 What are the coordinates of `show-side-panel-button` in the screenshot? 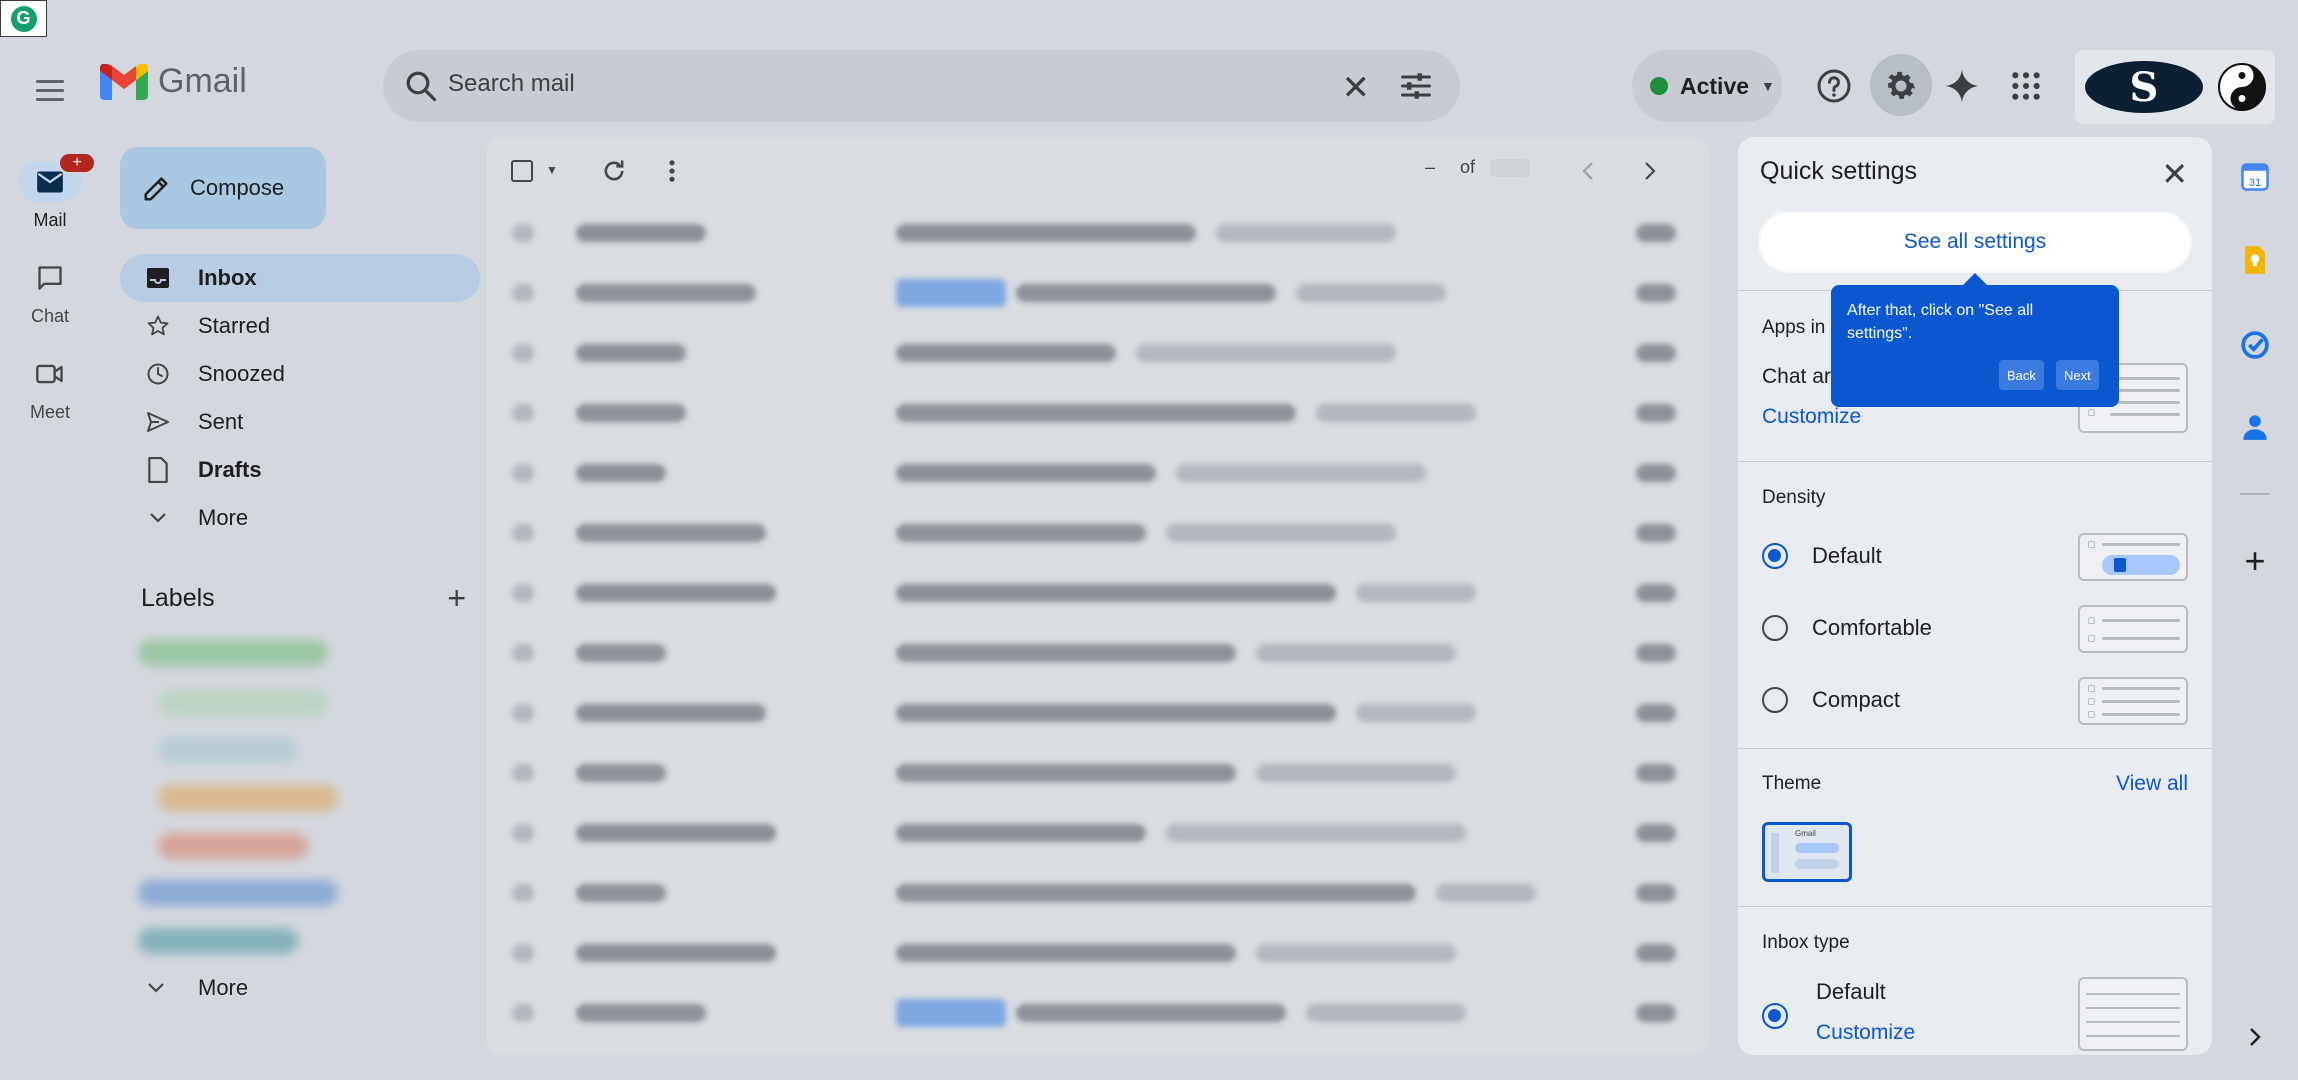 It's located at (2255, 1037).